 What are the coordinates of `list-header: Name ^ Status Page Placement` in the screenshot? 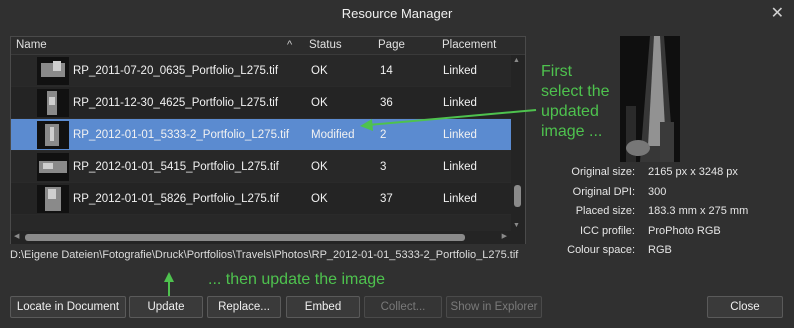 It's located at (268, 46).